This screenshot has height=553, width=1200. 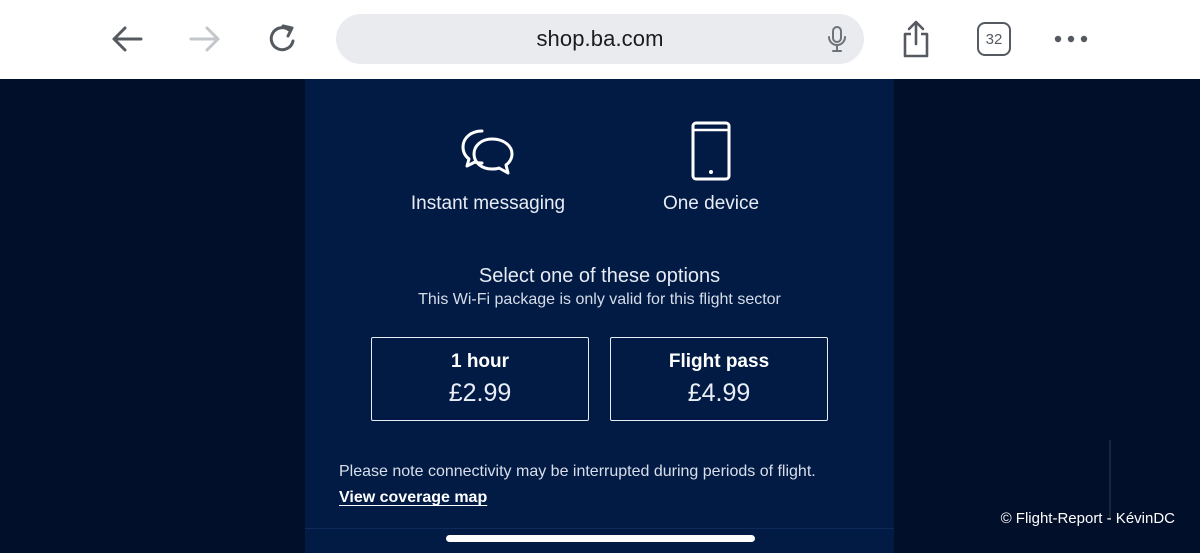 I want to click on tabs-button: 32, so click(x=994, y=39).